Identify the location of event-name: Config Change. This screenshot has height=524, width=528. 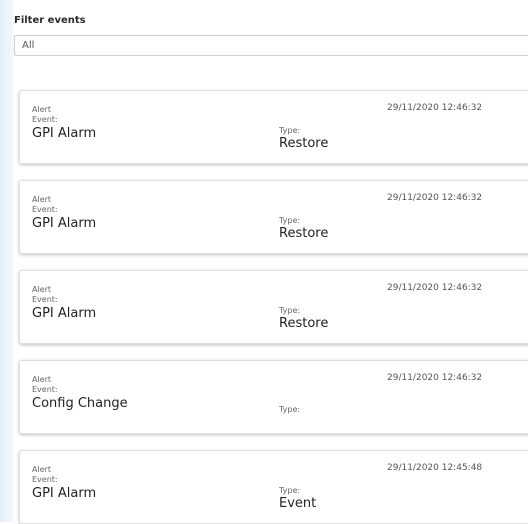
(80, 403).